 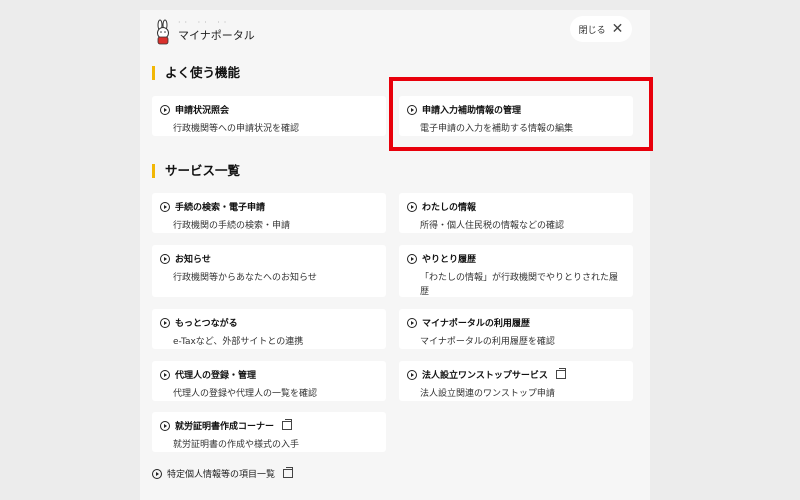 I want to click on card-title: 申請状況照会, so click(x=202, y=111).